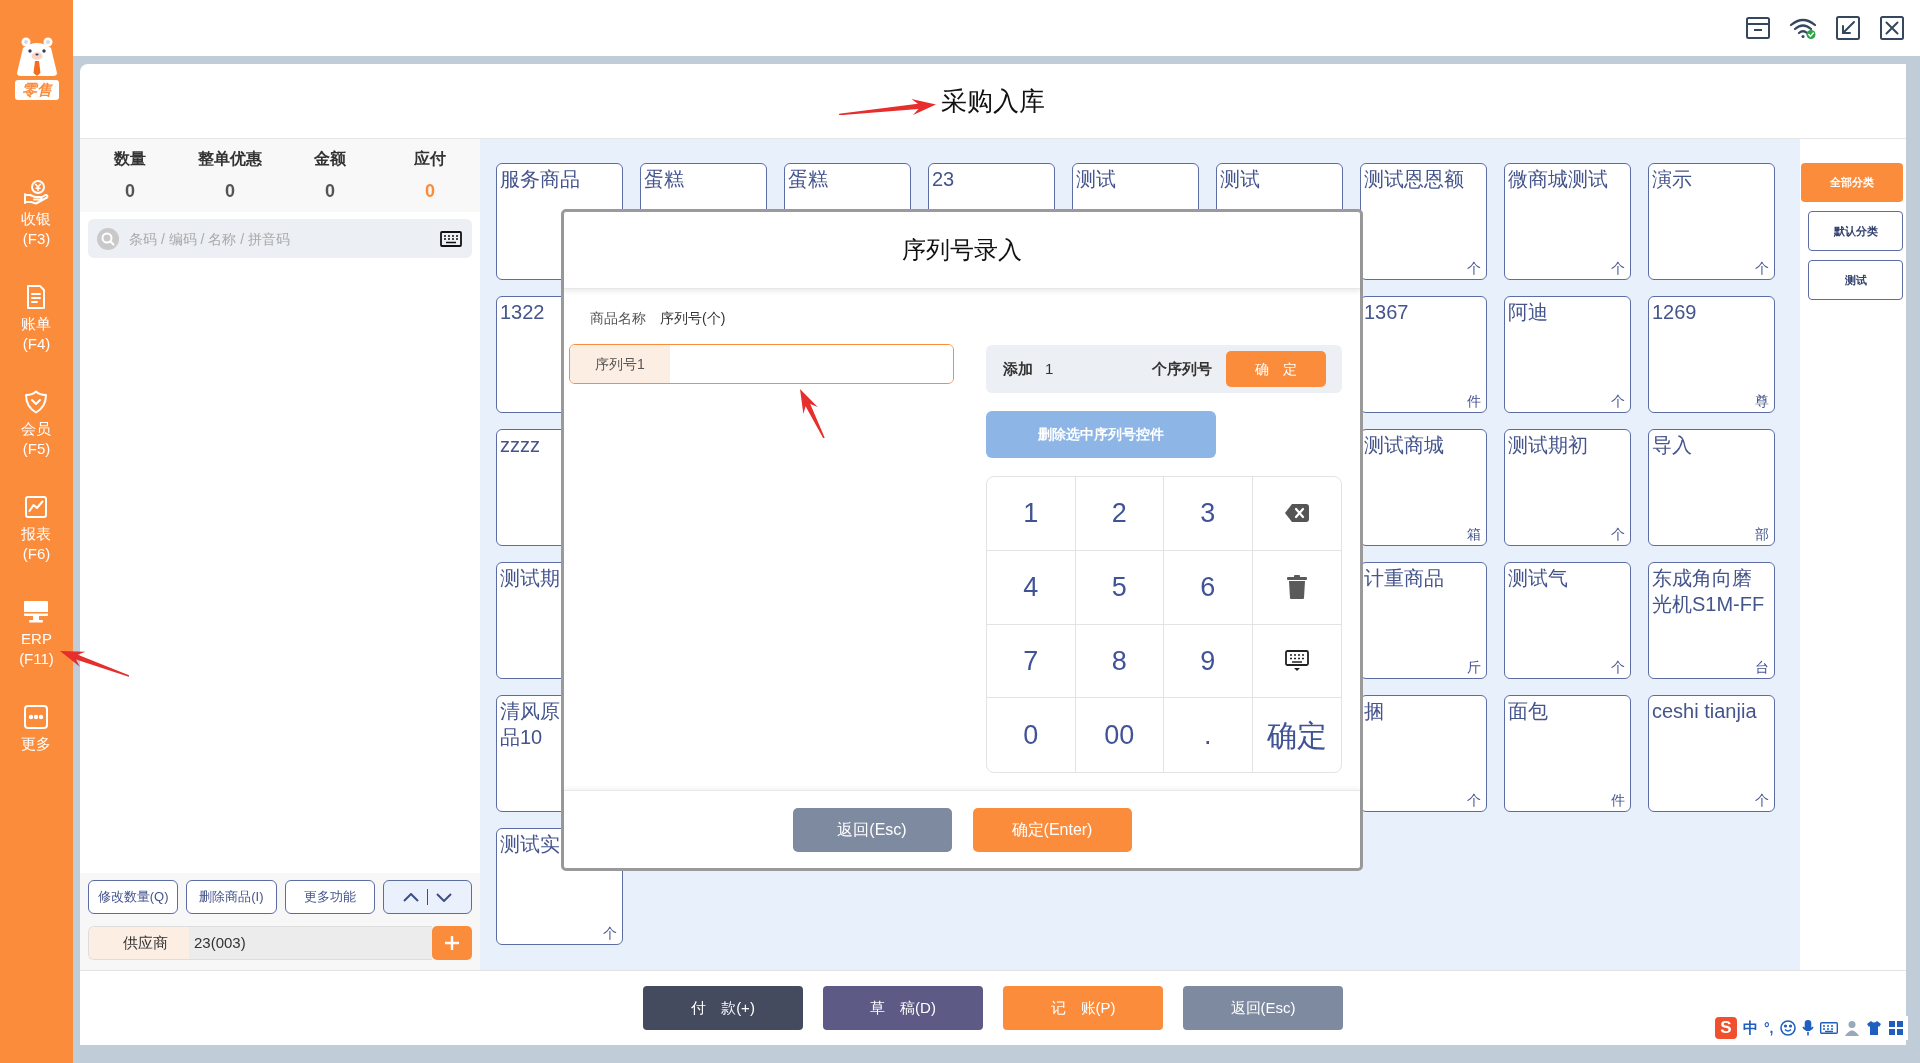  Describe the element at coordinates (1018, 368) in the screenshot. I see `add-label: 添加` at that location.